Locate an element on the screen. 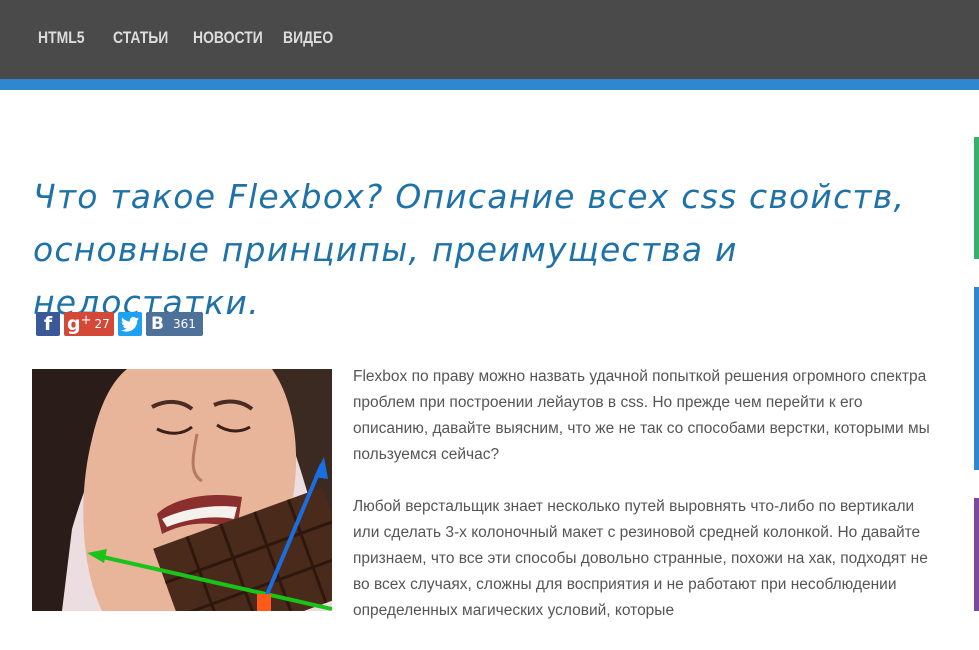  googleplus-plus-sign: + is located at coordinates (86, 320).